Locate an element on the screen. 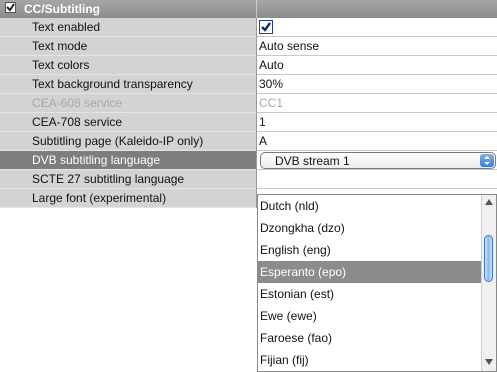 The image size is (497, 372). property-label: Subtitling page (Kaleido-IP only) is located at coordinates (128, 141).